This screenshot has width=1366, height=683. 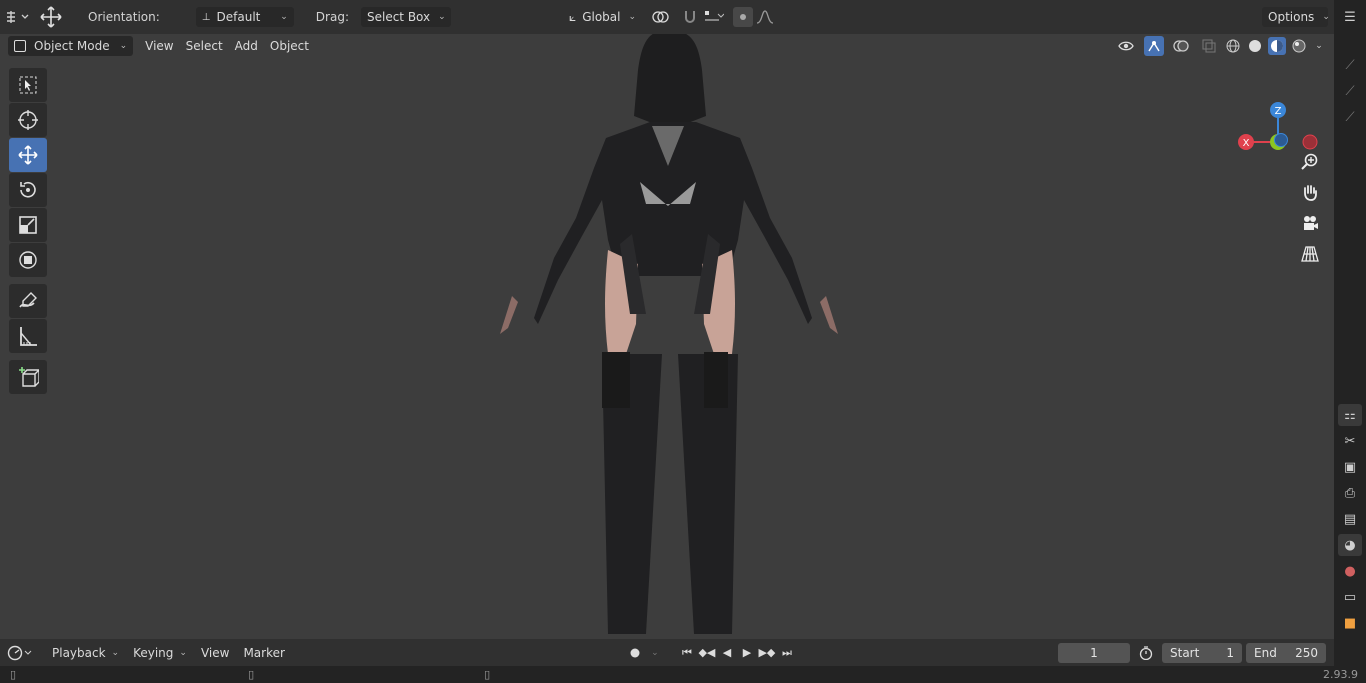 I want to click on keying-menu: Keying ⌄, so click(x=160, y=652).